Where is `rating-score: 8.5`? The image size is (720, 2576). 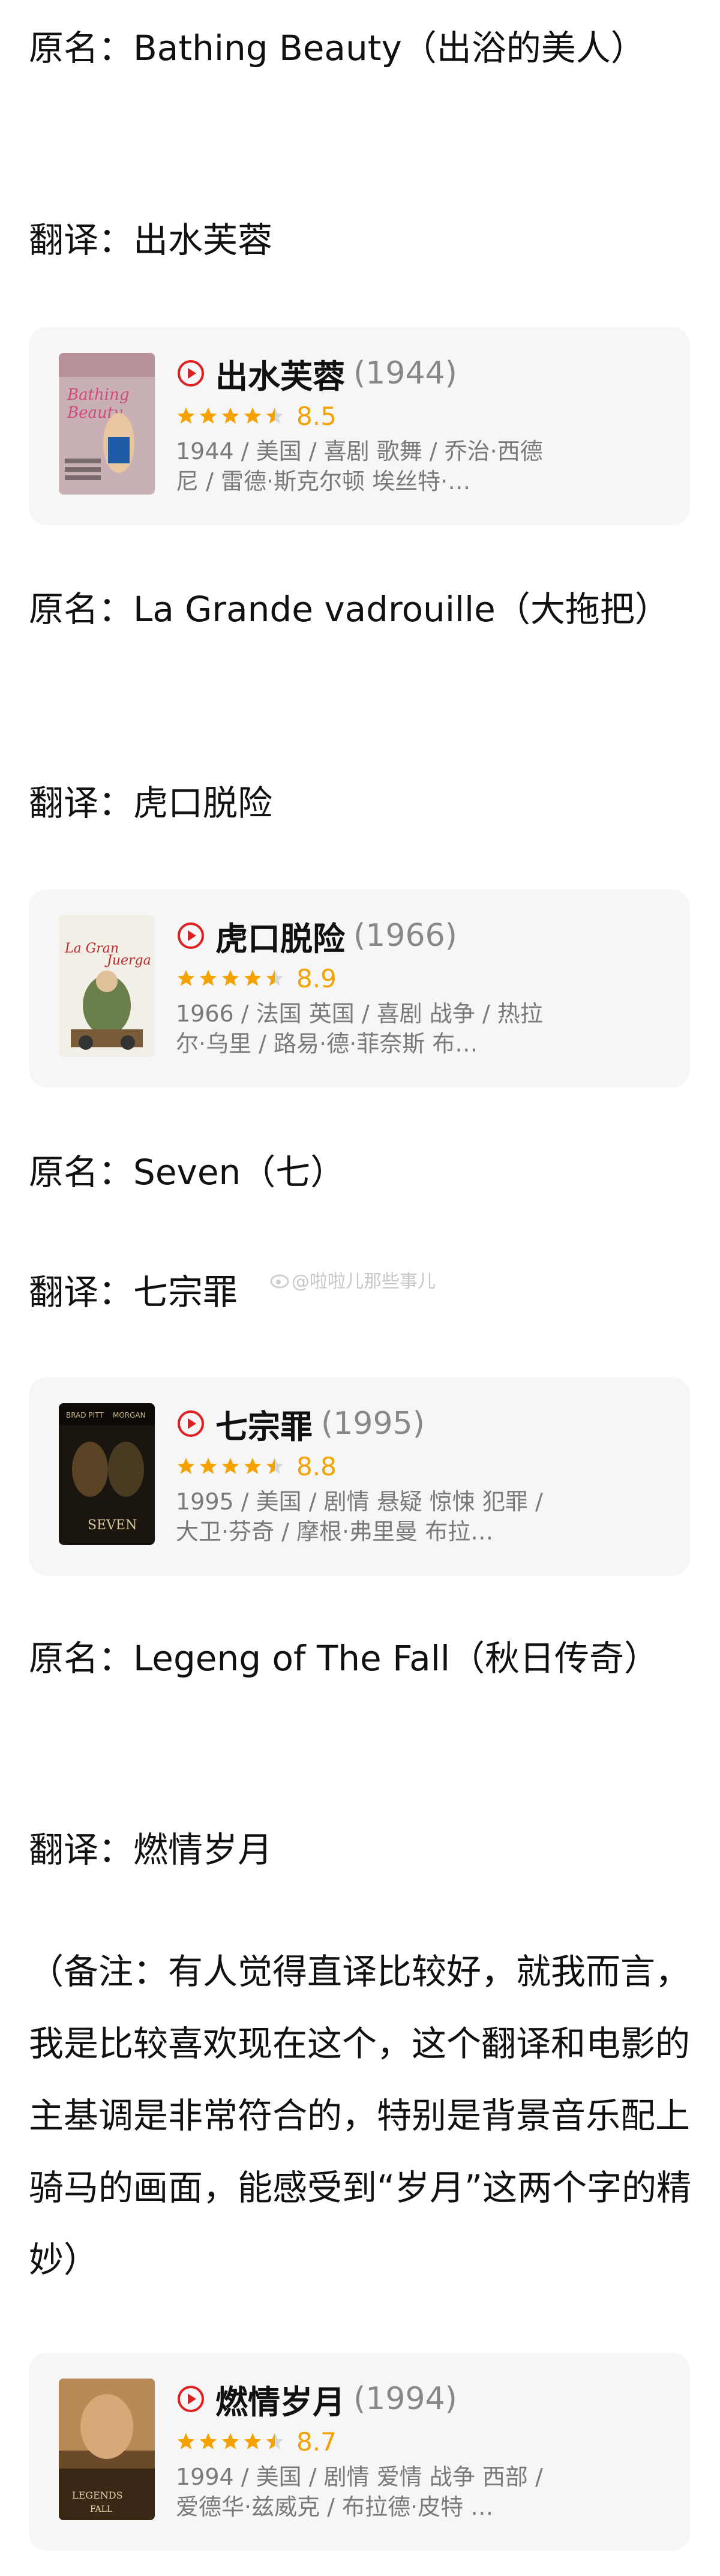 rating-score: 8.5 is located at coordinates (316, 416).